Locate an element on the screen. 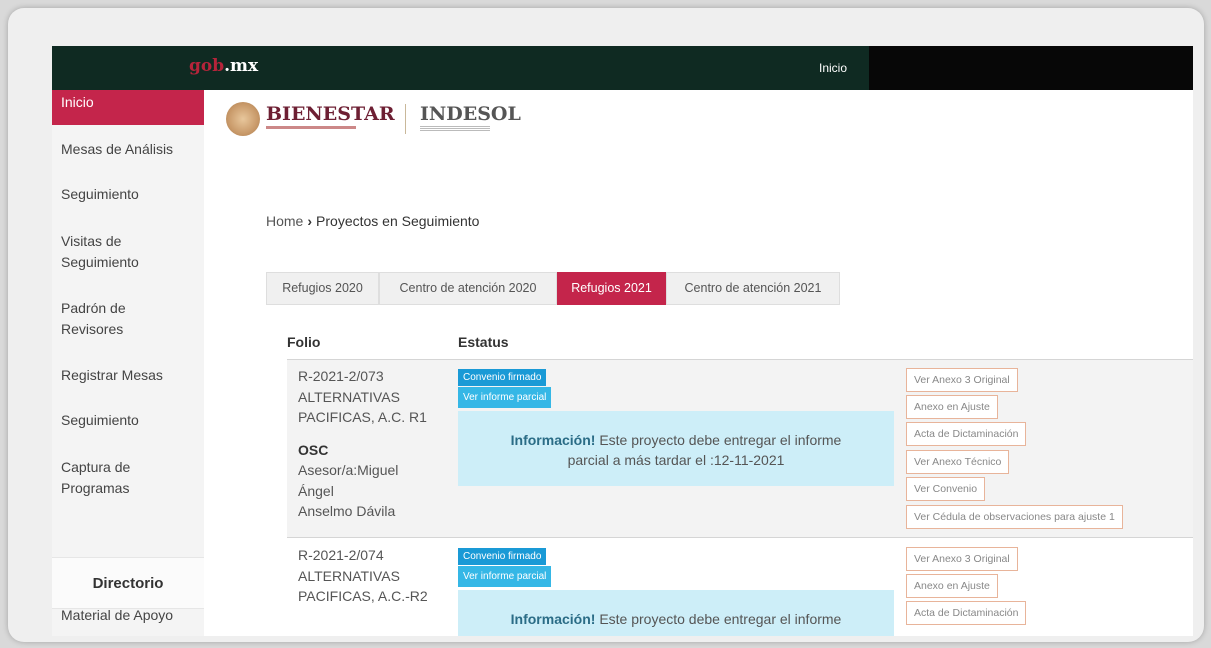  indesol-logo: INDESOL is located at coordinates (470, 114).